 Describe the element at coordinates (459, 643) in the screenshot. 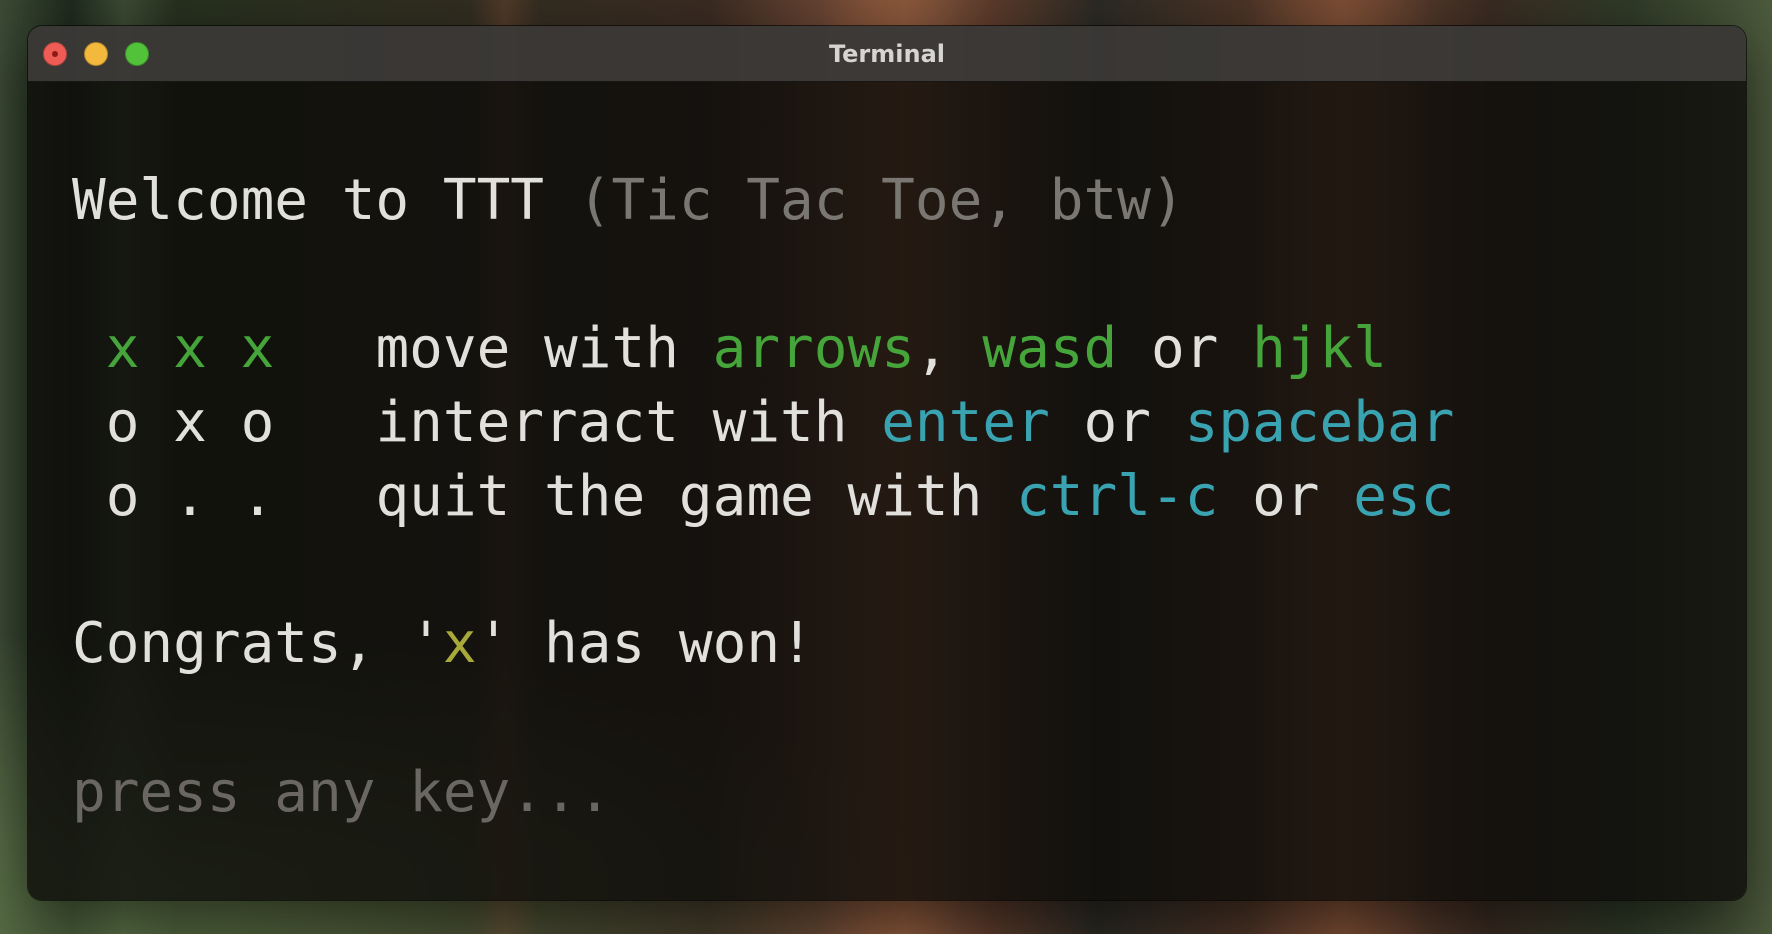

I see `winner-symbol: x` at that location.